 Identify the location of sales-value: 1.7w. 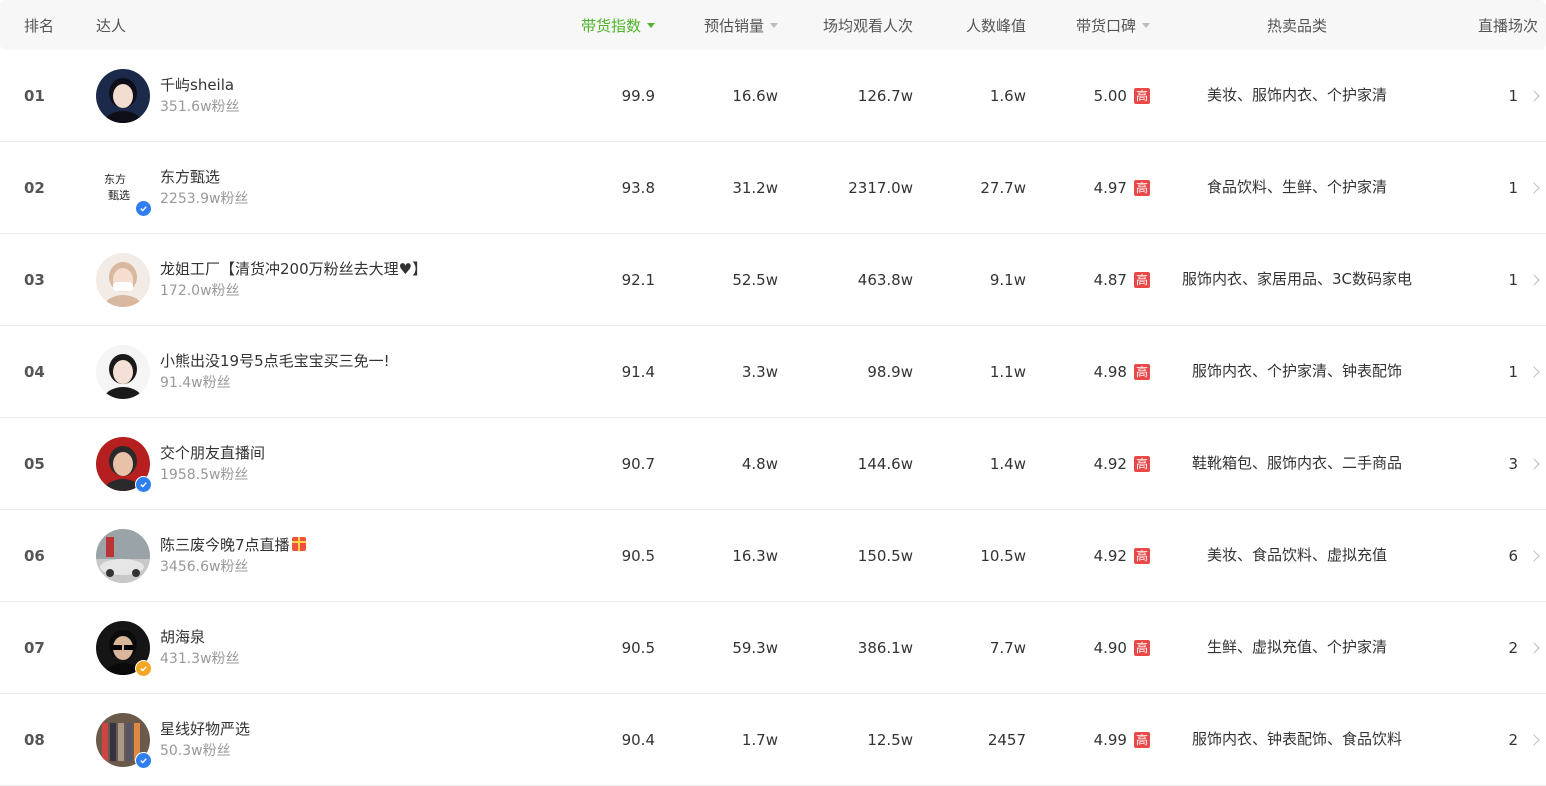
(759, 739).